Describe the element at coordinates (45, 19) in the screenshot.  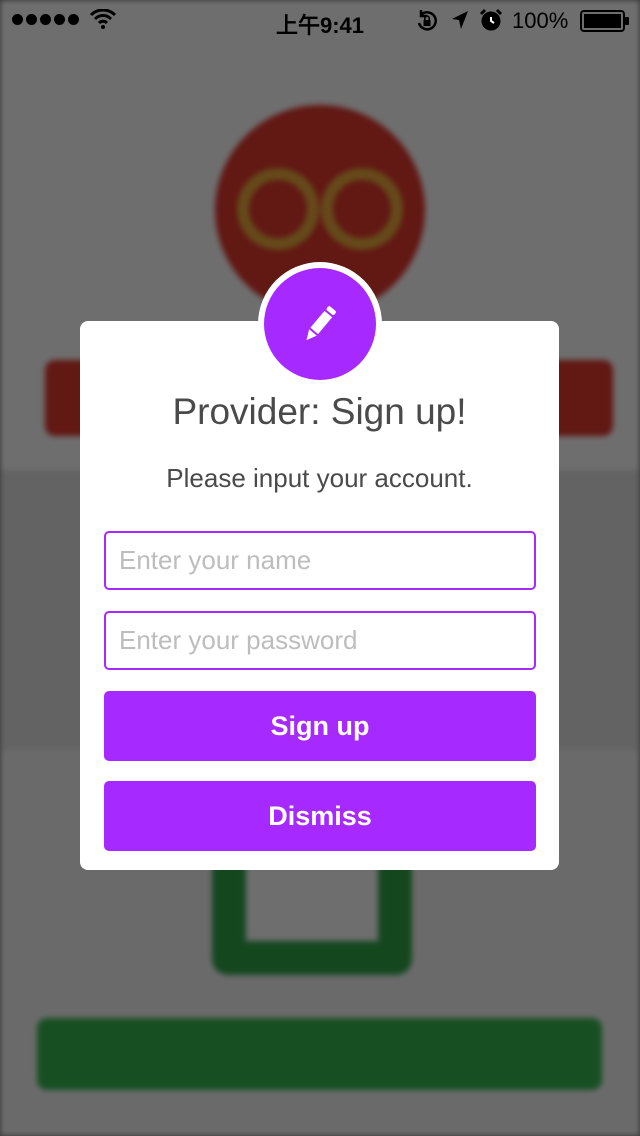
I see `signal-strength-icon` at that location.